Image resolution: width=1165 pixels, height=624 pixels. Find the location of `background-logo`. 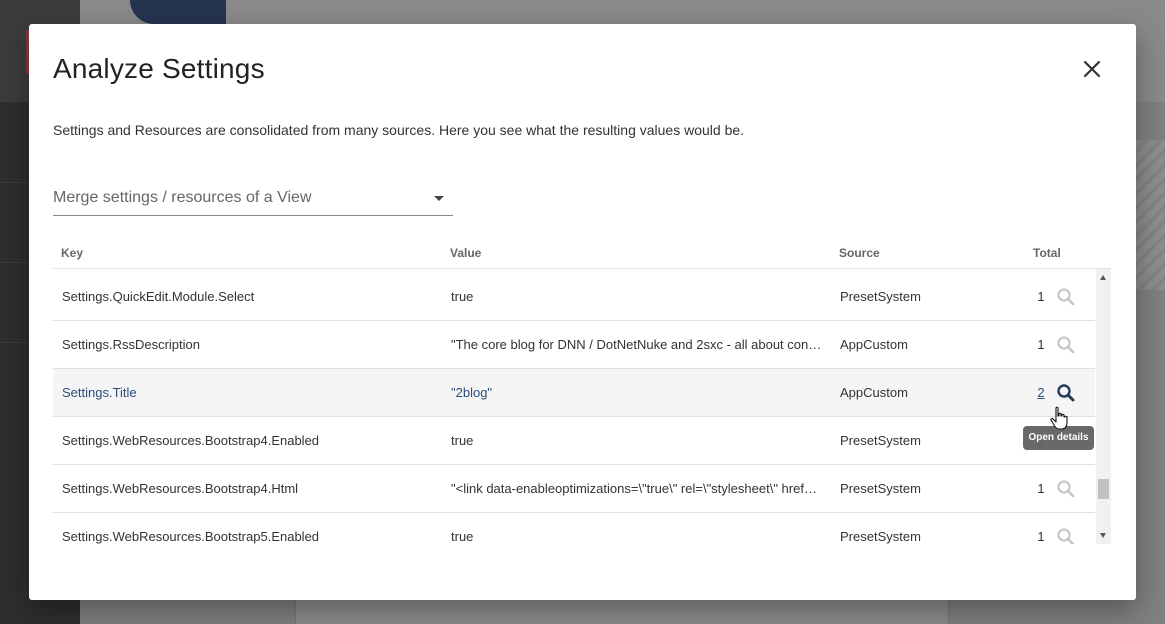

background-logo is located at coordinates (178, 12).